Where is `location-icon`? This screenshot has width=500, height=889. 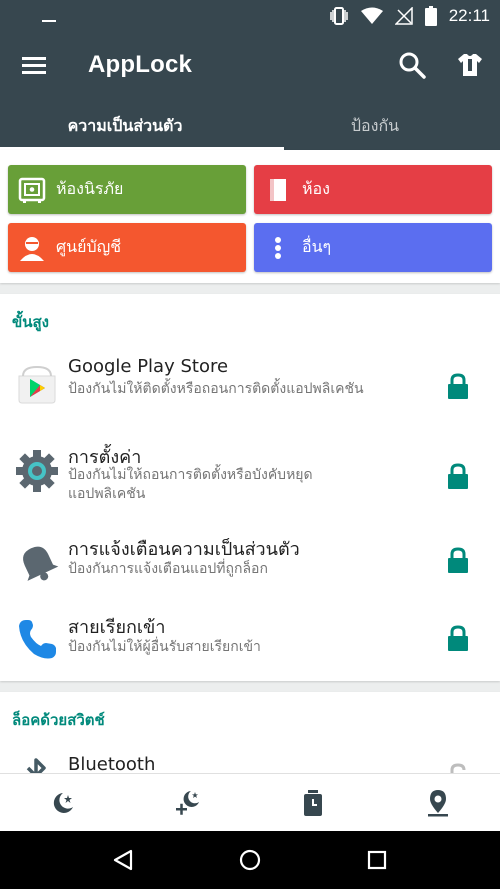 location-icon is located at coordinates (437, 802).